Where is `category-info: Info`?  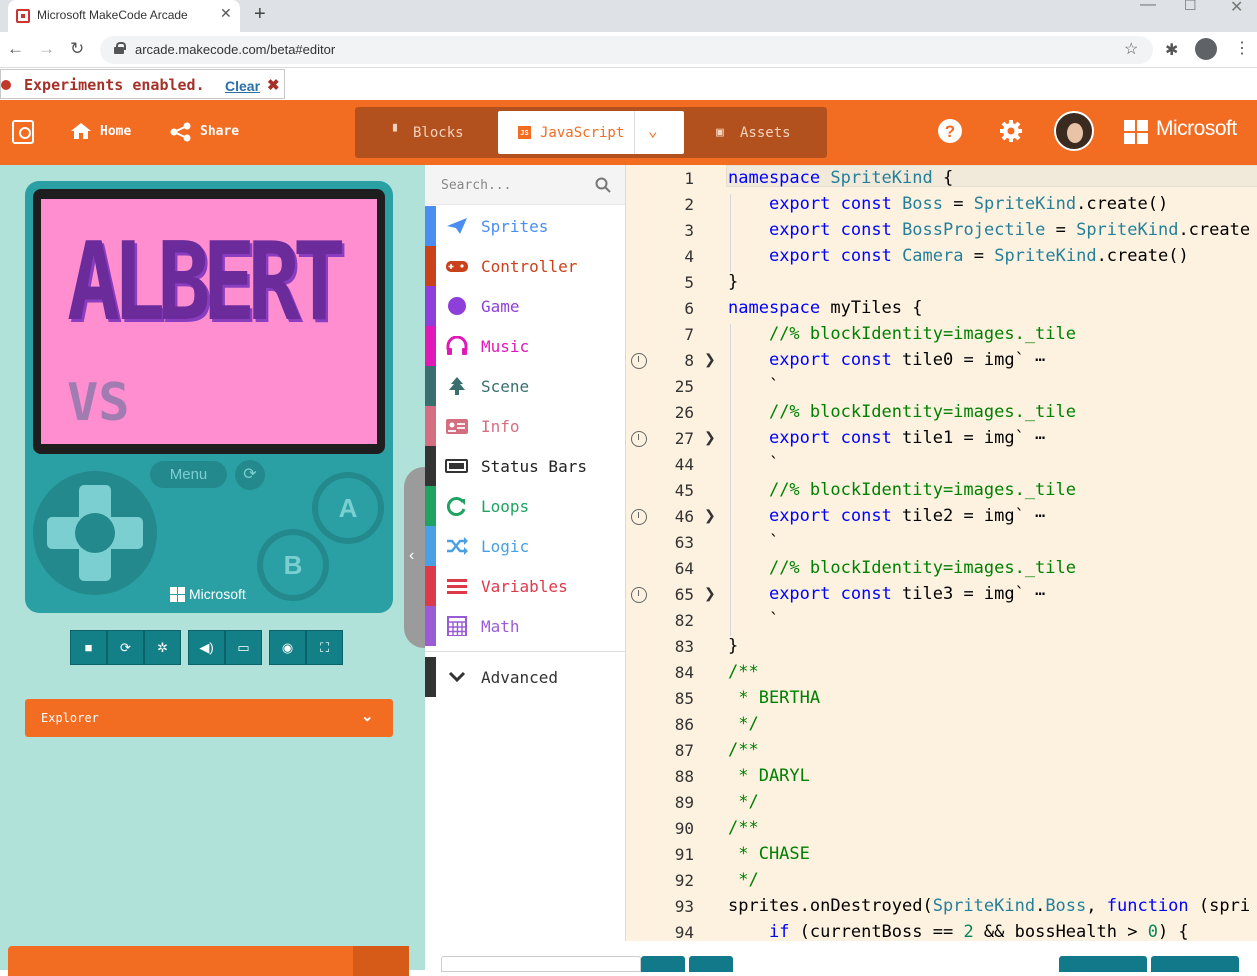
category-info: Info is located at coordinates (525, 426).